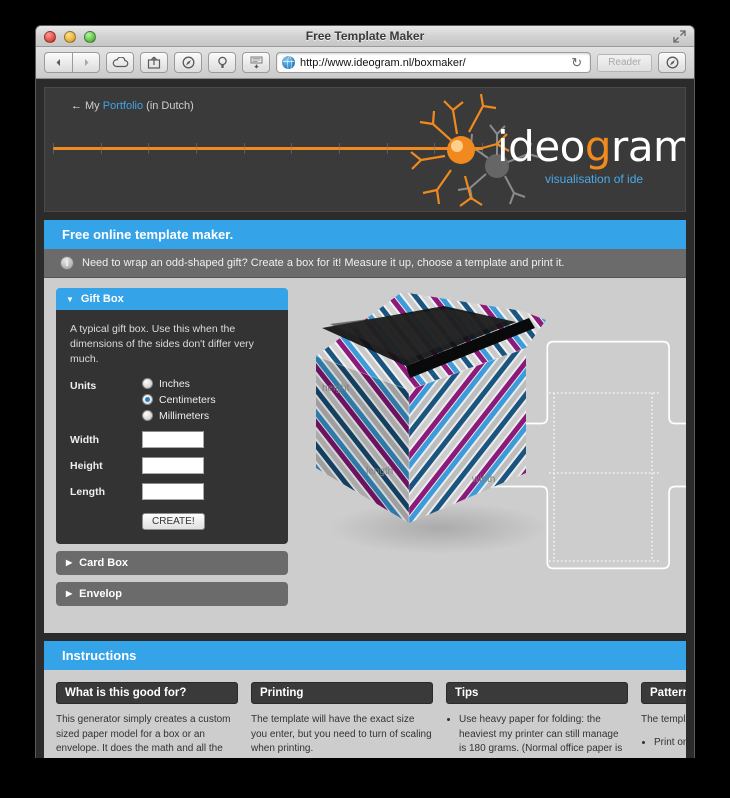 The width and height of the screenshot is (730, 798). What do you see at coordinates (336, 388) in the screenshot?
I see `label-height: height` at bounding box center [336, 388].